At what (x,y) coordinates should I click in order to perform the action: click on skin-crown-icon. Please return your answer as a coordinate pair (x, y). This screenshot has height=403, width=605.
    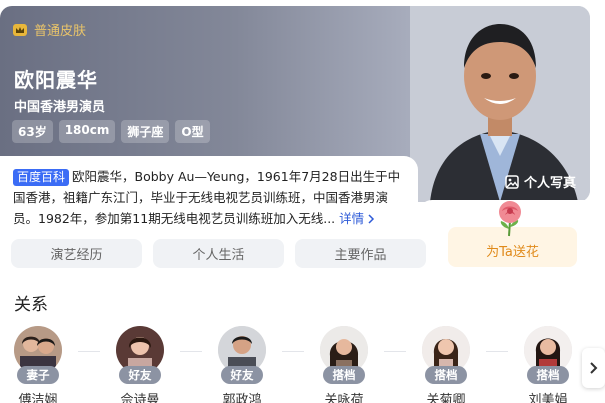
    Looking at the image, I should click on (20, 29).